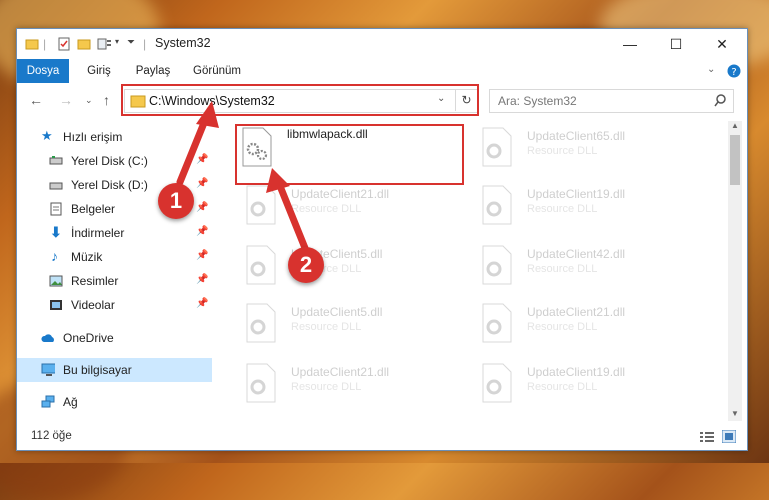 The height and width of the screenshot is (500, 769). I want to click on arrow-1-head, so click(207, 114).